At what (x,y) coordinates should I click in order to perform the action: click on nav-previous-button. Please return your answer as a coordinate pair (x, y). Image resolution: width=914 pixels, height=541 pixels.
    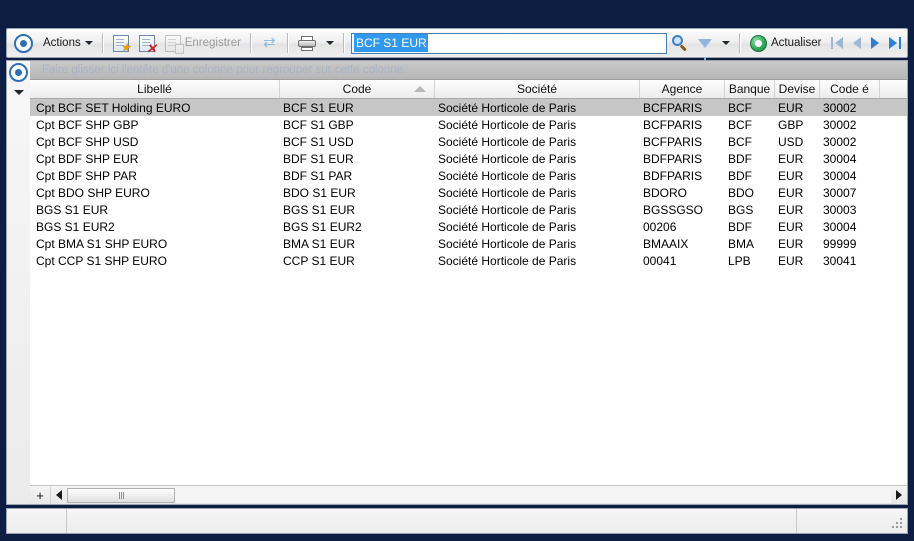
    Looking at the image, I should click on (857, 43).